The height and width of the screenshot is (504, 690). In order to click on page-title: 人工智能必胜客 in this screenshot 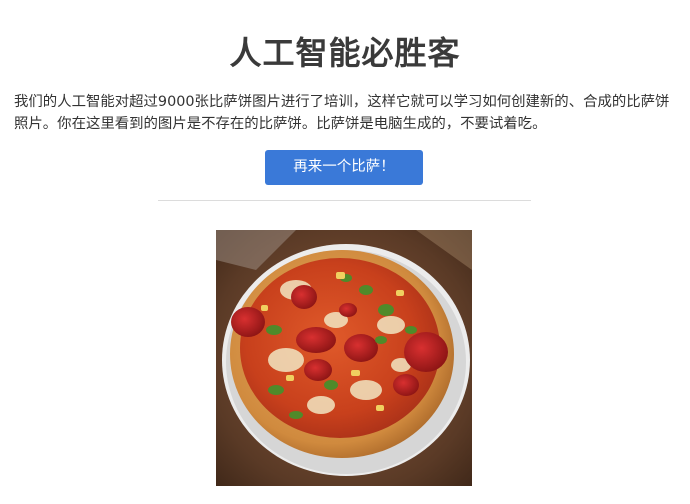, I will do `click(345, 53)`.